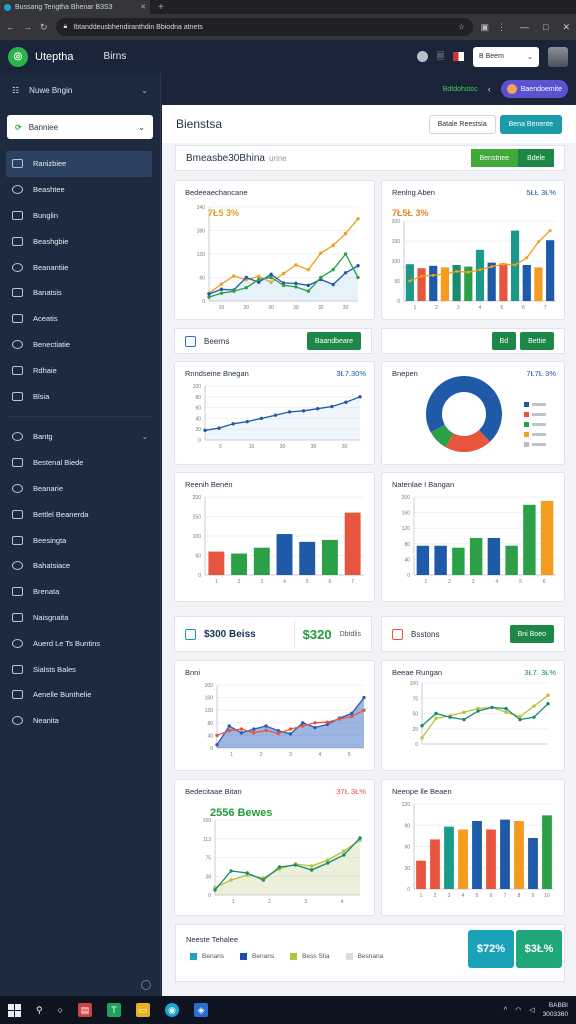 This screenshot has width=576, height=1024. Describe the element at coordinates (435, 896) in the screenshot. I see `x-tick-label: 2` at that location.